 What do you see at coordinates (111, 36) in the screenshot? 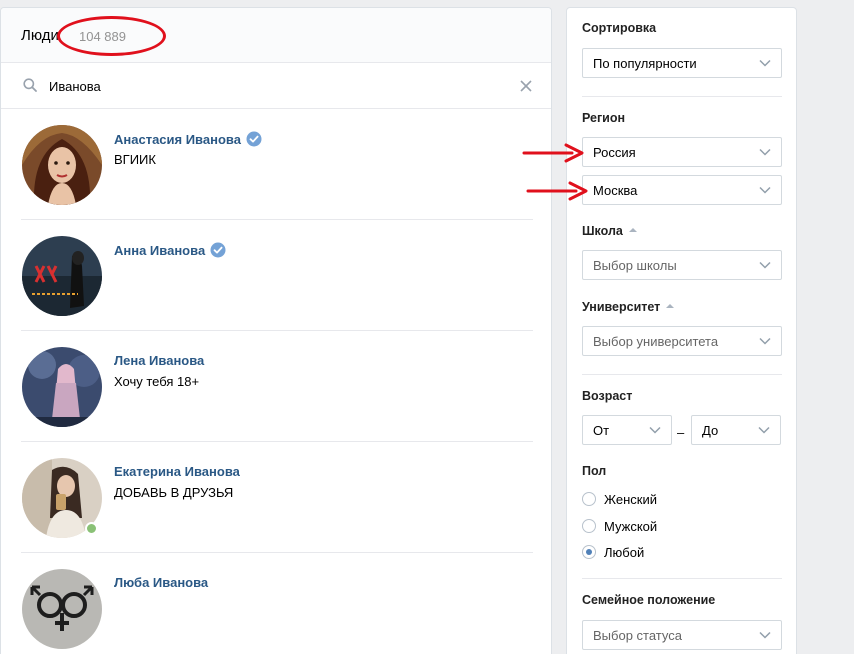
I see `red-ellipse-annotation` at bounding box center [111, 36].